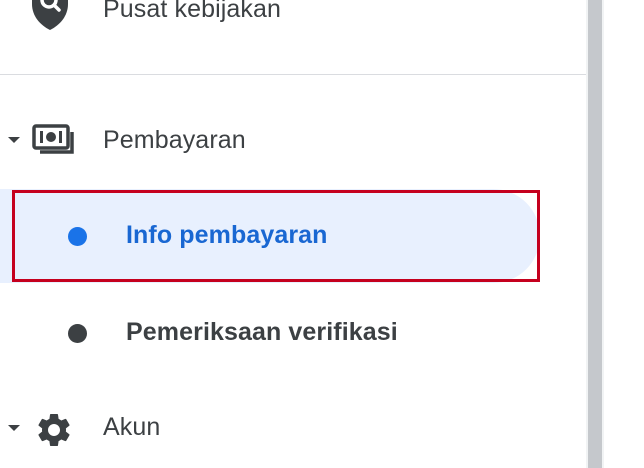  What do you see at coordinates (54, 430) in the screenshot?
I see `gear-icon` at bounding box center [54, 430].